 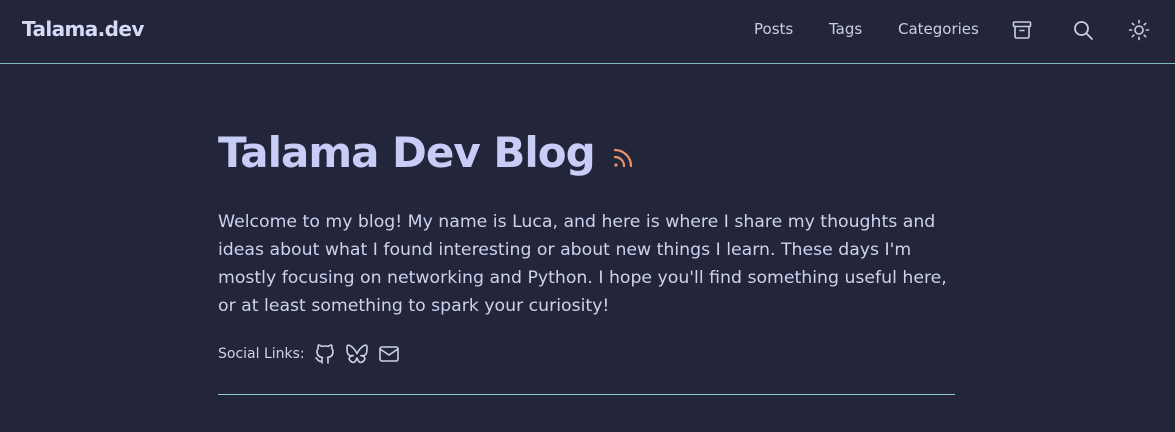 I want to click on search-icon, so click(x=1083, y=30).